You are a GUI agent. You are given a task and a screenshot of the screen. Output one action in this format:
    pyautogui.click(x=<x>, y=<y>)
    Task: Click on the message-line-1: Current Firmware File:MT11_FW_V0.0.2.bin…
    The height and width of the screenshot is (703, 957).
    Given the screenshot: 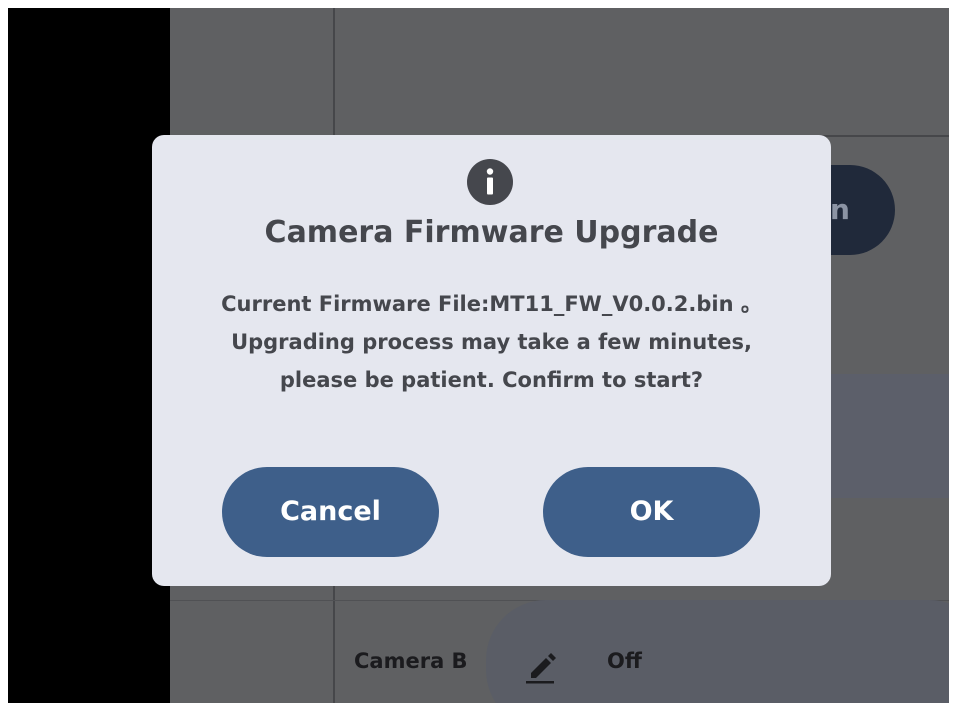 What is the action you would take?
    pyautogui.click(x=491, y=304)
    